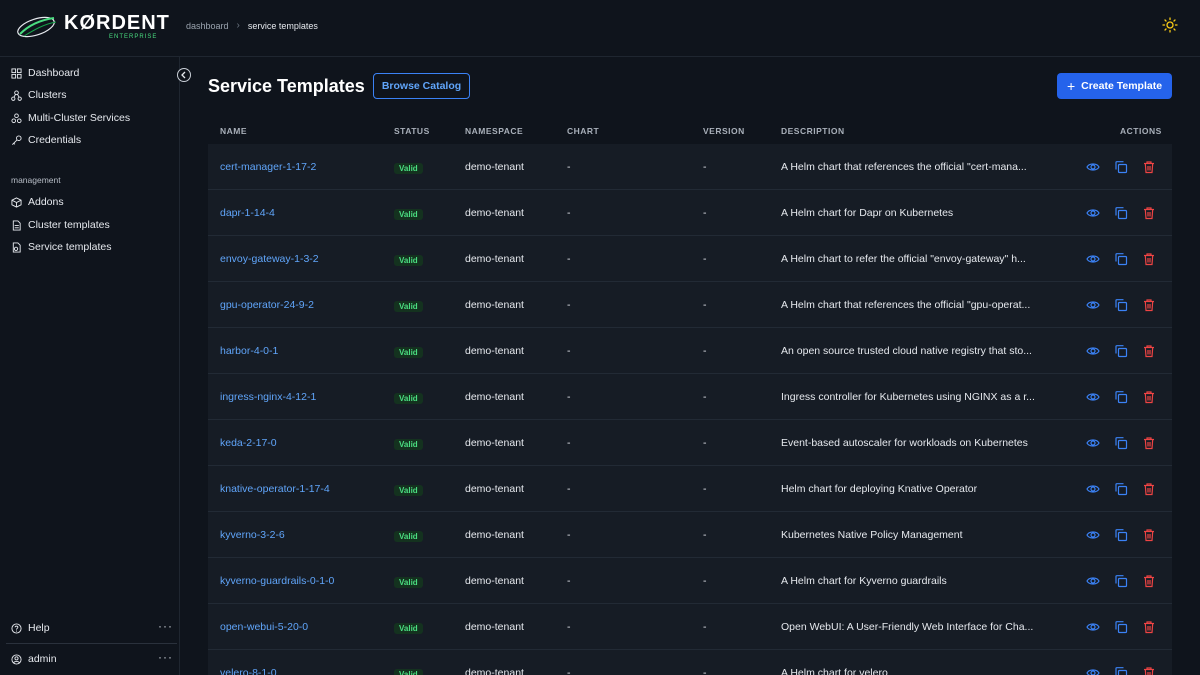  Describe the element at coordinates (494, 131) in the screenshot. I see `header-namespace: NAMESPACE` at that location.